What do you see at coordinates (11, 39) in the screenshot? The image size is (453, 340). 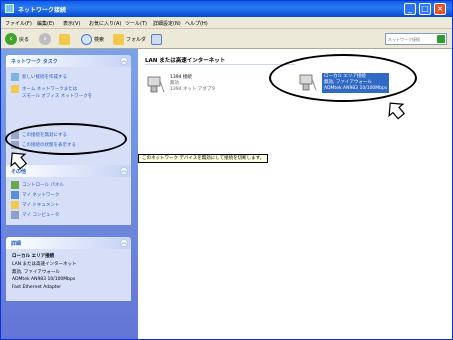 I see `back-arrow-icon: ‹` at bounding box center [11, 39].